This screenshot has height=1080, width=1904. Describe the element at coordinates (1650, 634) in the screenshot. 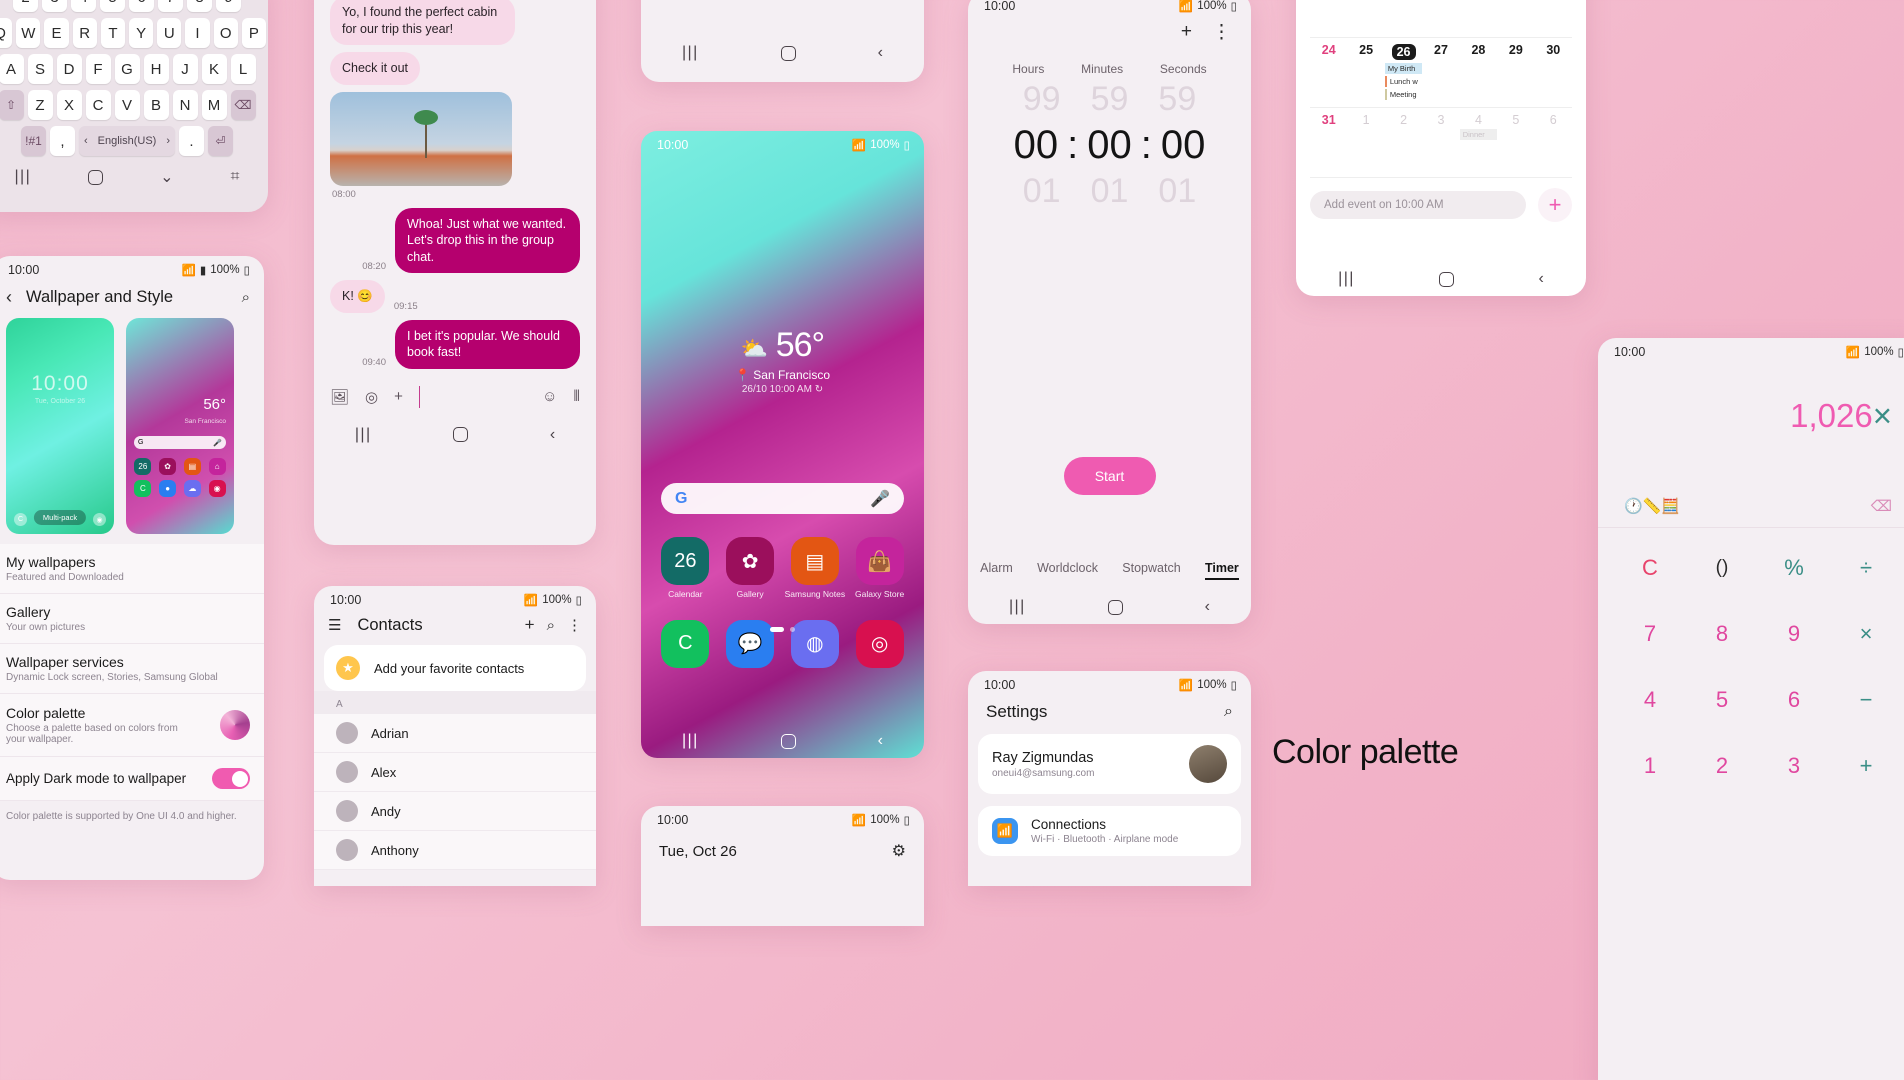

I see `calc-key-7: 7` at that location.